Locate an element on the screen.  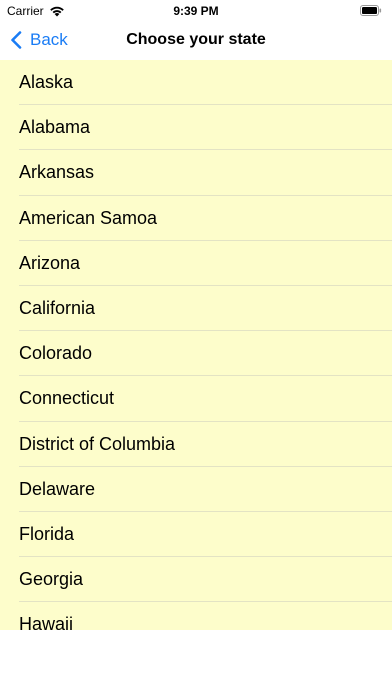
list-item: Colorado is located at coordinates (196, 354).